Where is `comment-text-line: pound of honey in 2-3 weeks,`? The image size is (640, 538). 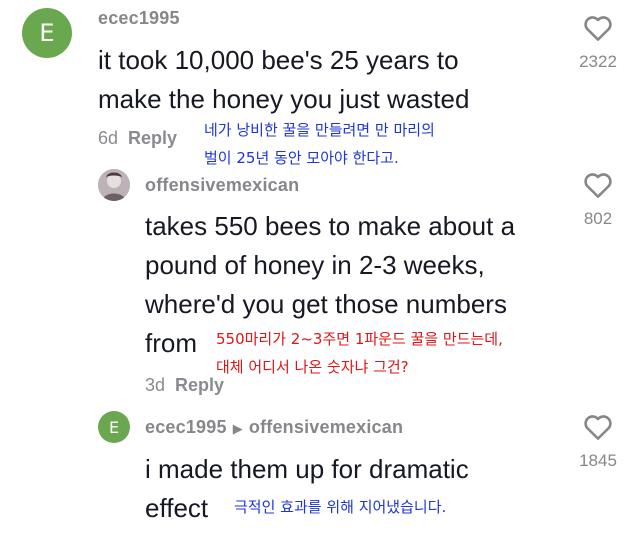
comment-text-line: pound of honey in 2-3 weeks, is located at coordinates (315, 265).